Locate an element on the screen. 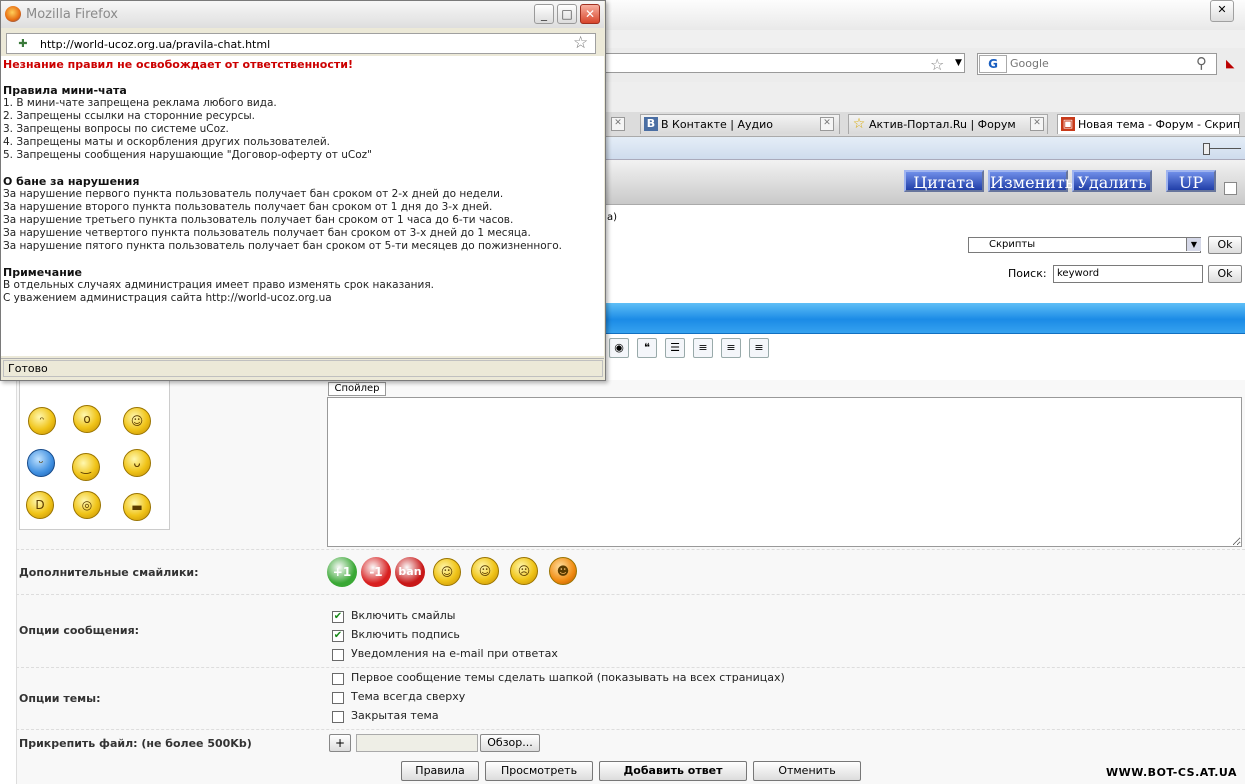  site-identity-icon: ✚ is located at coordinates (23, 44).